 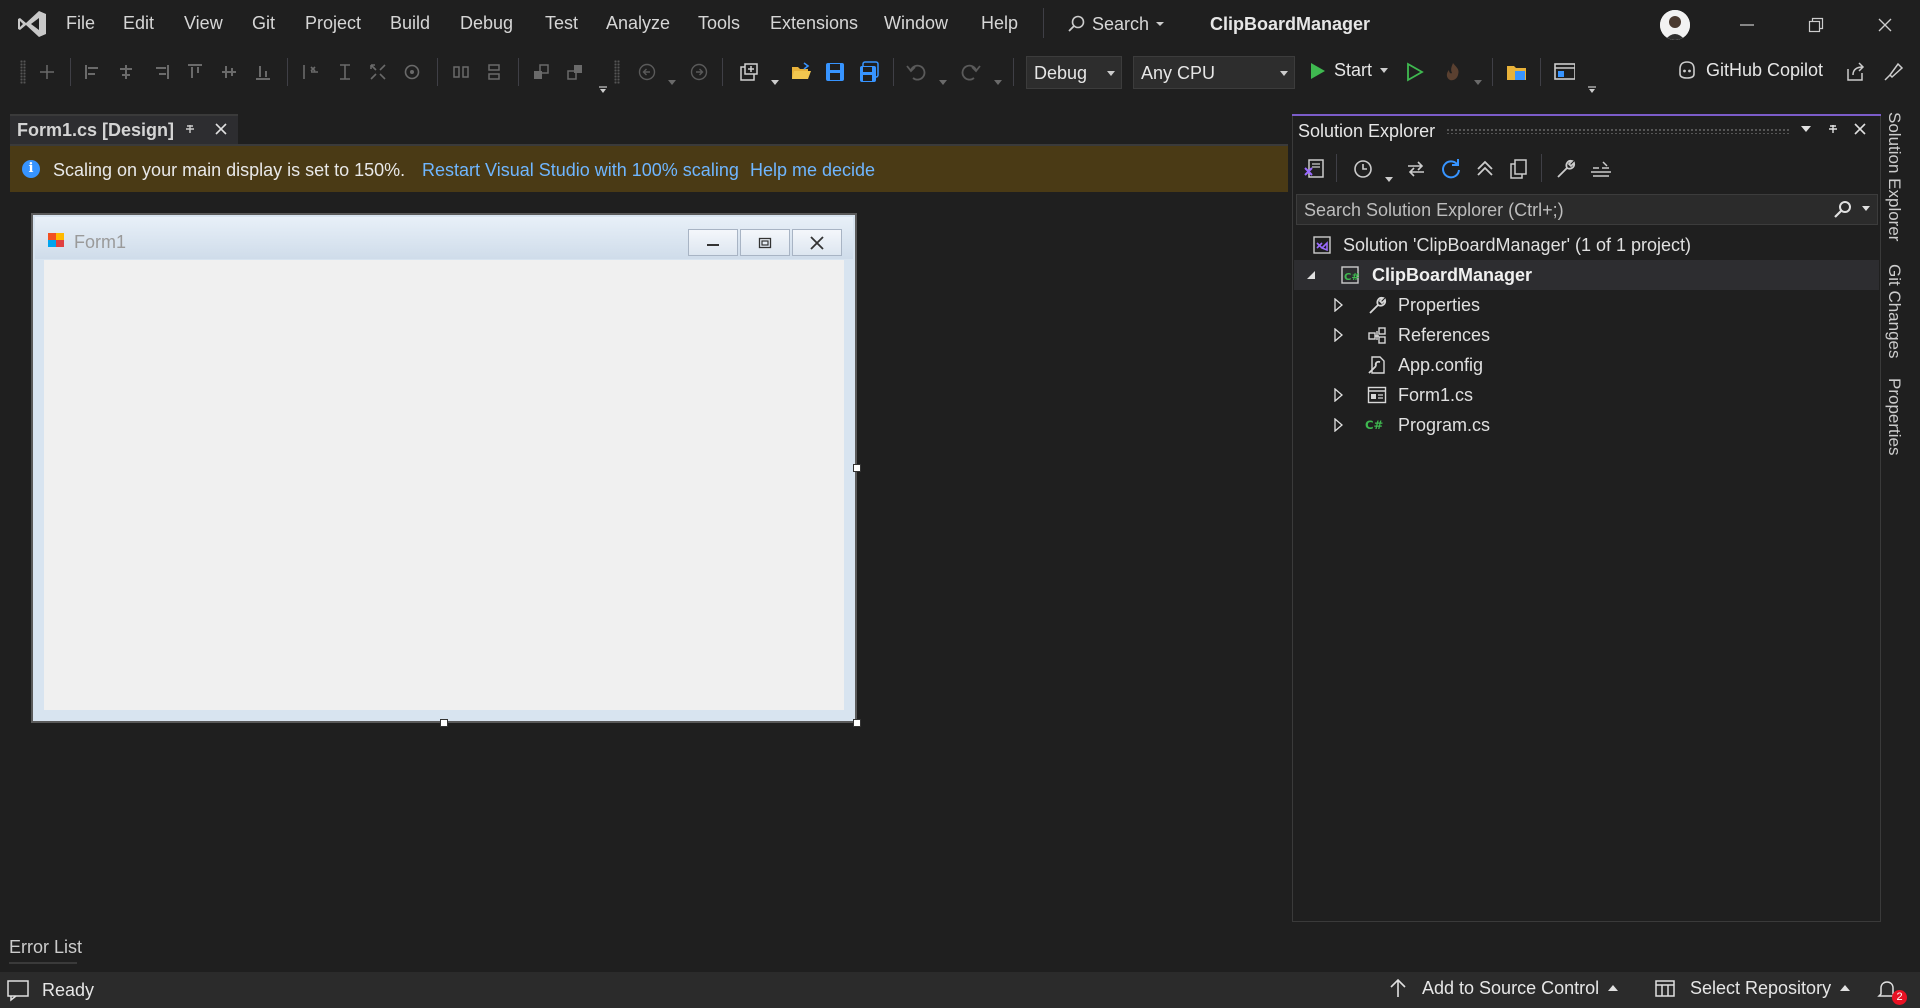 I want to click on tree-item-references: References, so click(x=1586, y=335).